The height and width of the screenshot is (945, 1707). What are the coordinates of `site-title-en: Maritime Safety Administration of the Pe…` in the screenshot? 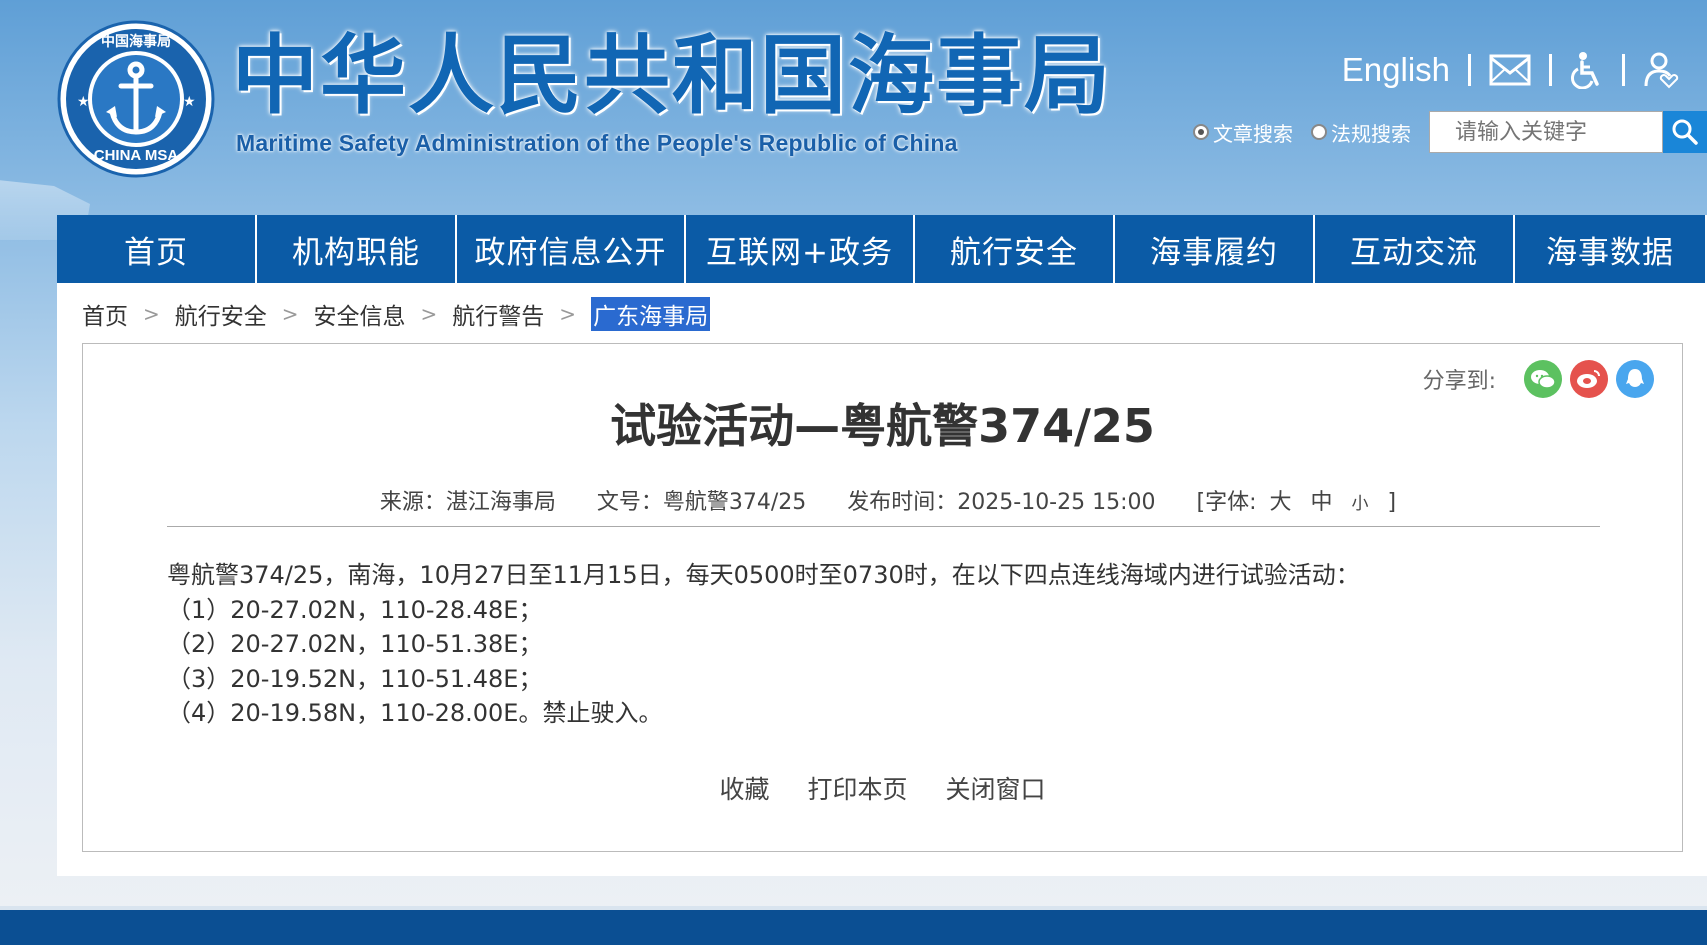 It's located at (597, 143).